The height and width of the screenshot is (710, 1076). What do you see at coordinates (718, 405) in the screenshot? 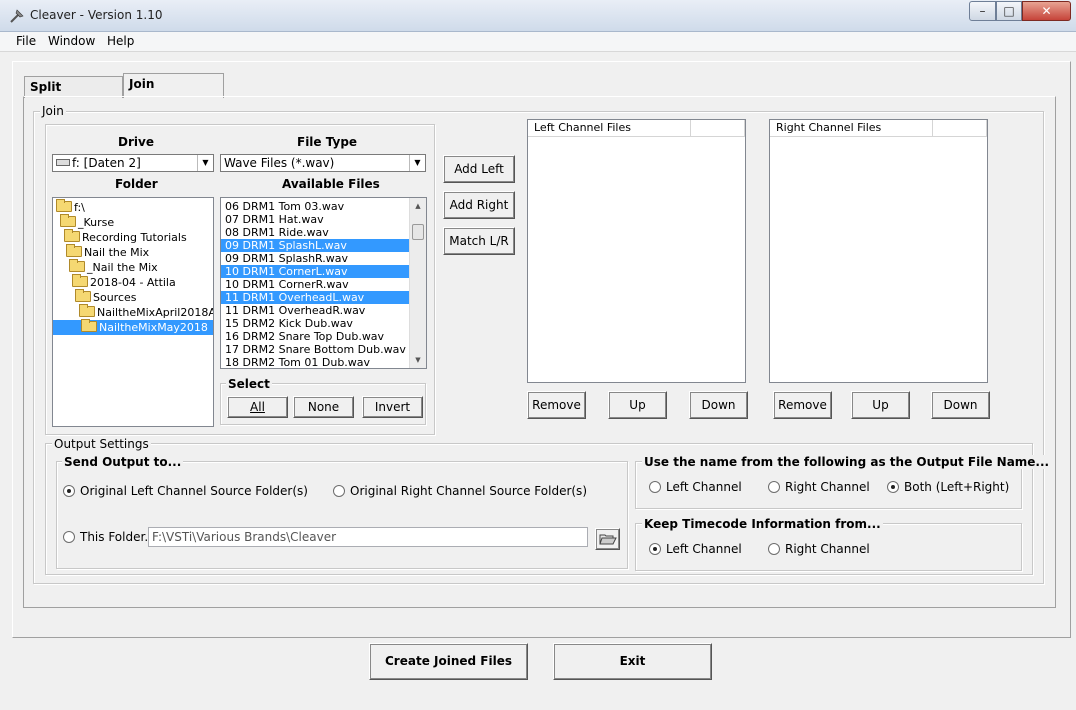
I see `left-down-button: Down` at bounding box center [718, 405].